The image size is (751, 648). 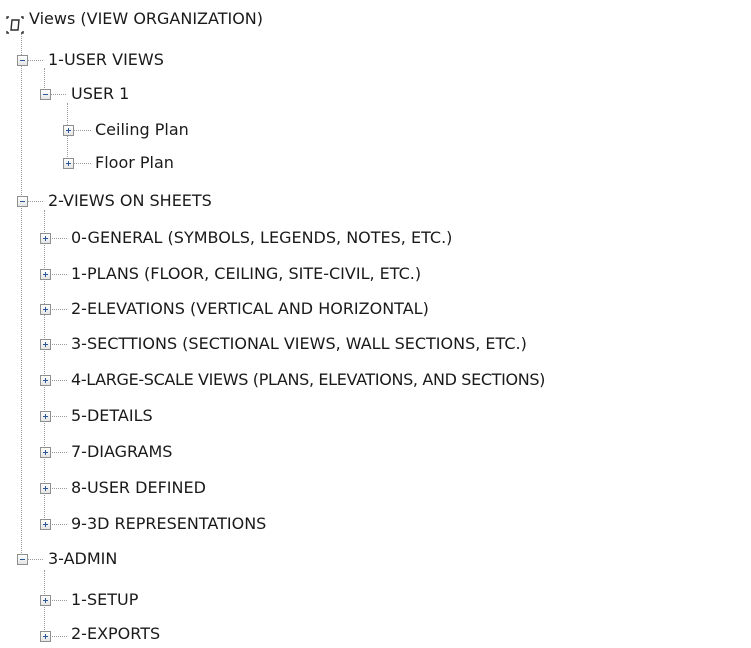 I want to click on tree-item-7-diagrams: 7-DIAGRAMS, so click(x=121, y=452).